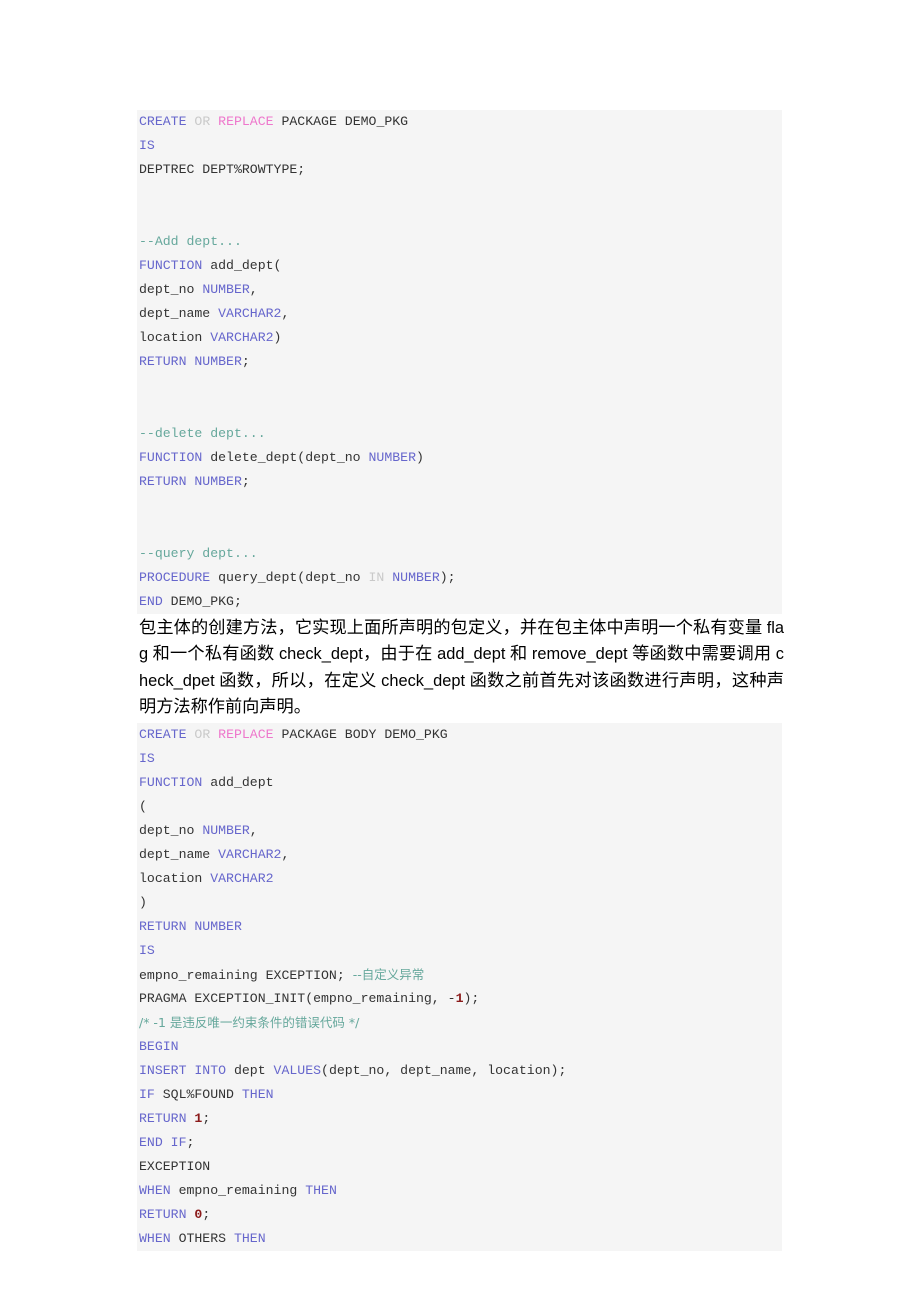 This screenshot has height=1302, width=920. What do you see at coordinates (175, 337) in the screenshot?
I see `code-token: location` at bounding box center [175, 337].